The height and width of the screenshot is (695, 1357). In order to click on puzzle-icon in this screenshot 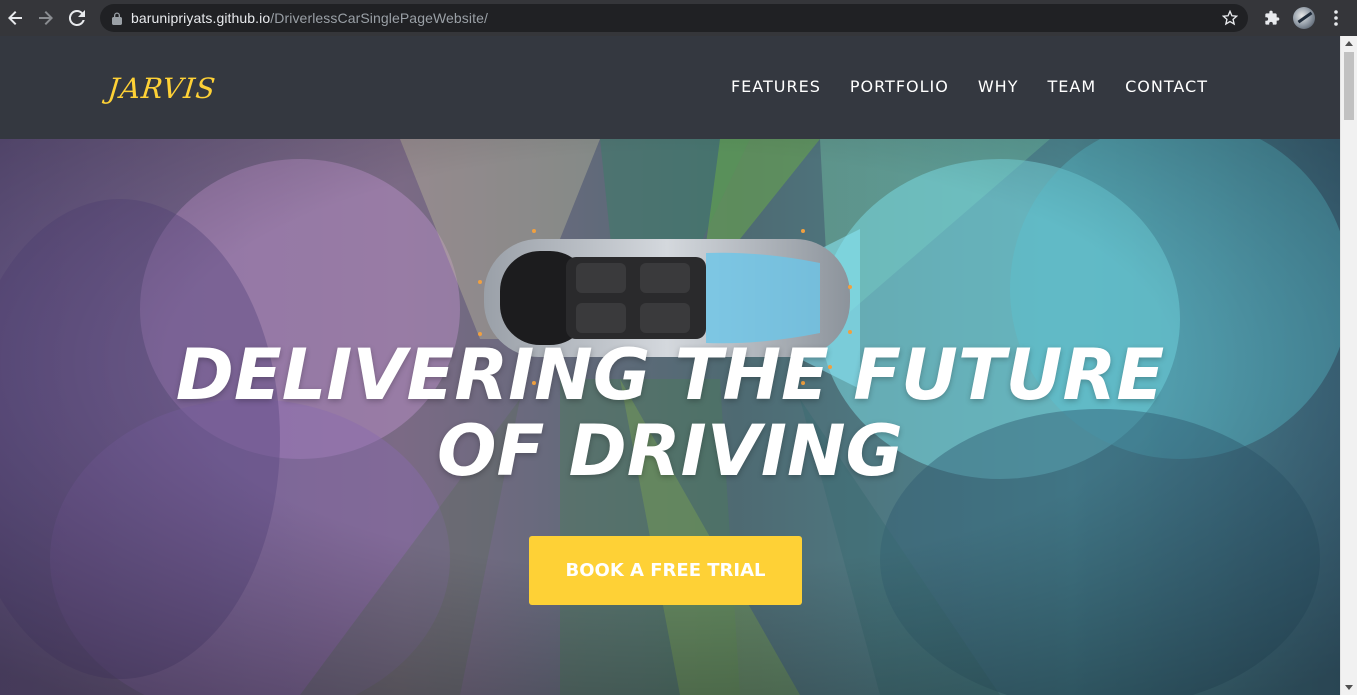, I will do `click(1272, 17)`.